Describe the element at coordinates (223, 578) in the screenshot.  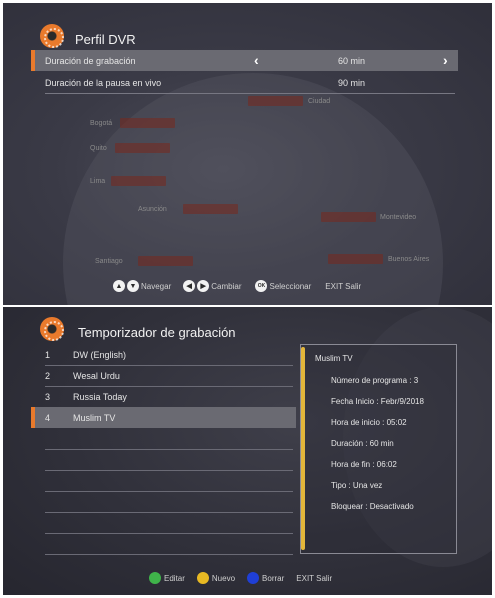
I see `new-button: Nuevo` at that location.